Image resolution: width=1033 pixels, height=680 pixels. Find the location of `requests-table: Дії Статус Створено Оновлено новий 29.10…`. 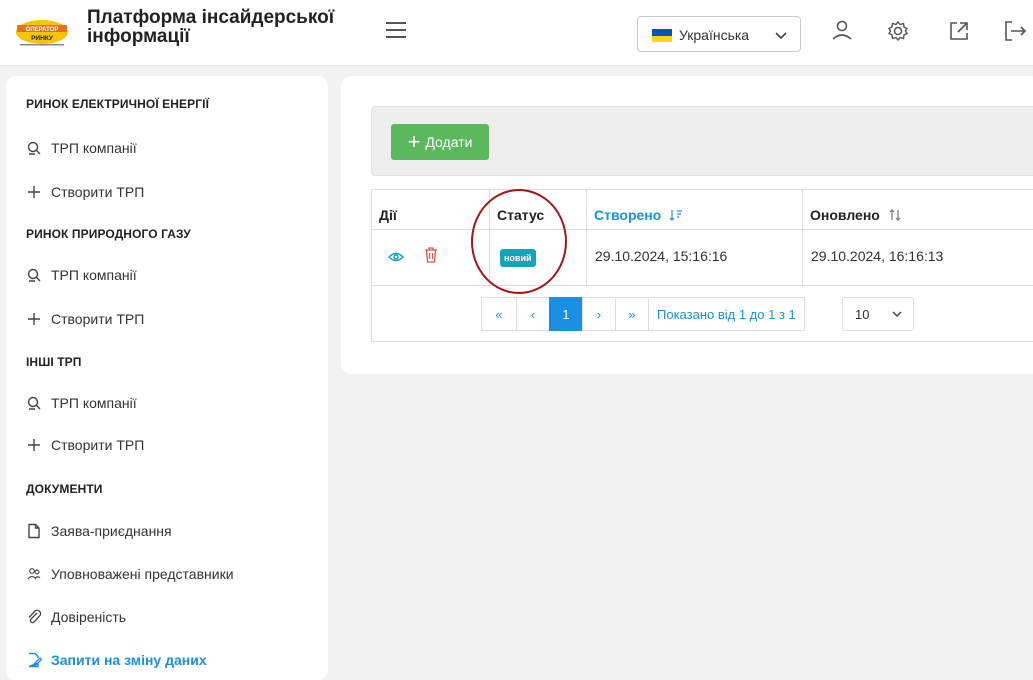

requests-table: Дії Статус Створено Оновлено новий 29.10… is located at coordinates (702, 265).